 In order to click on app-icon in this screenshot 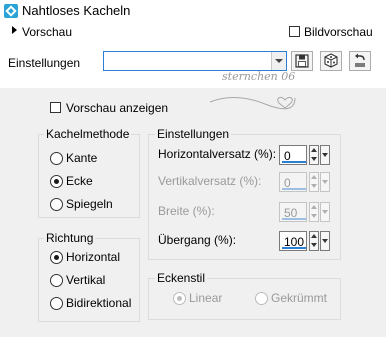, I will do `click(11, 11)`.